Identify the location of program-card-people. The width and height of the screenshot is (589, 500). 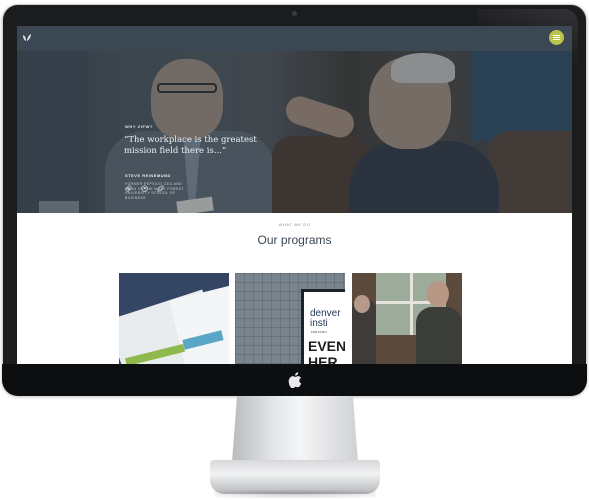
(407, 318).